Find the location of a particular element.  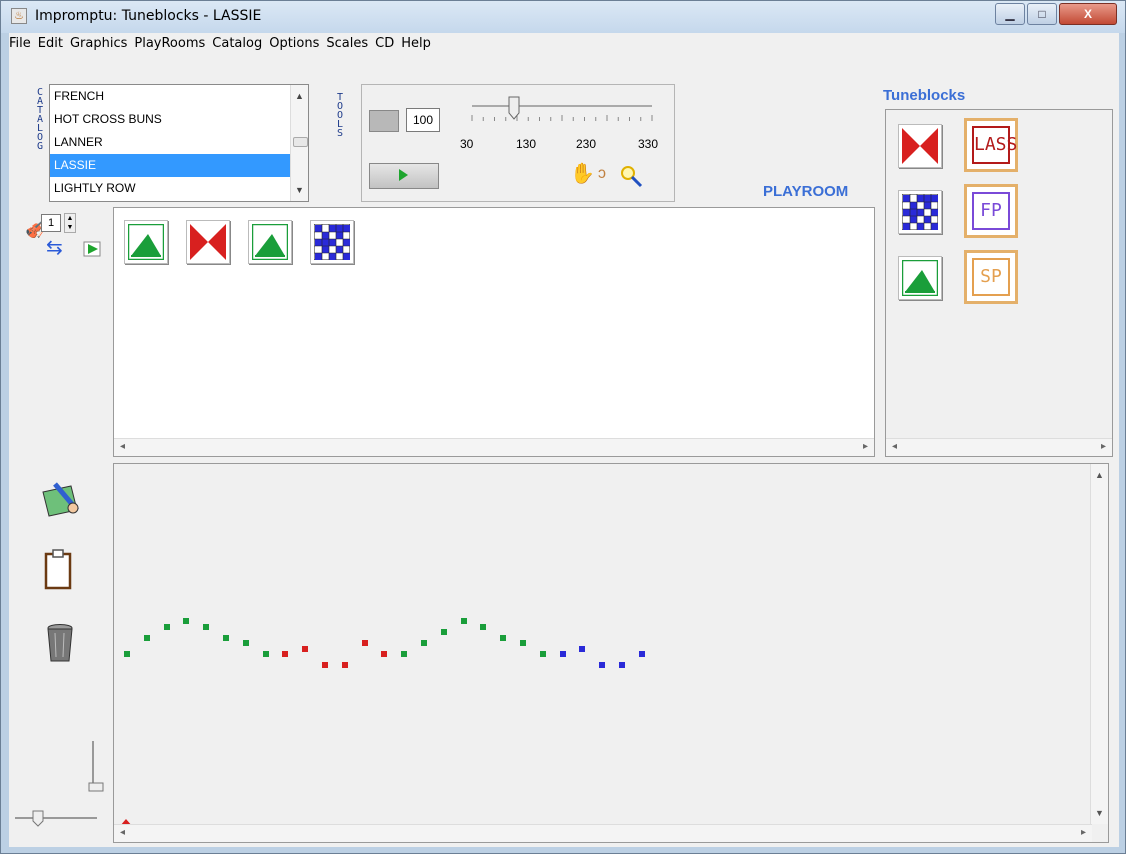

tune-block-lass: LASS is located at coordinates (991, 145).